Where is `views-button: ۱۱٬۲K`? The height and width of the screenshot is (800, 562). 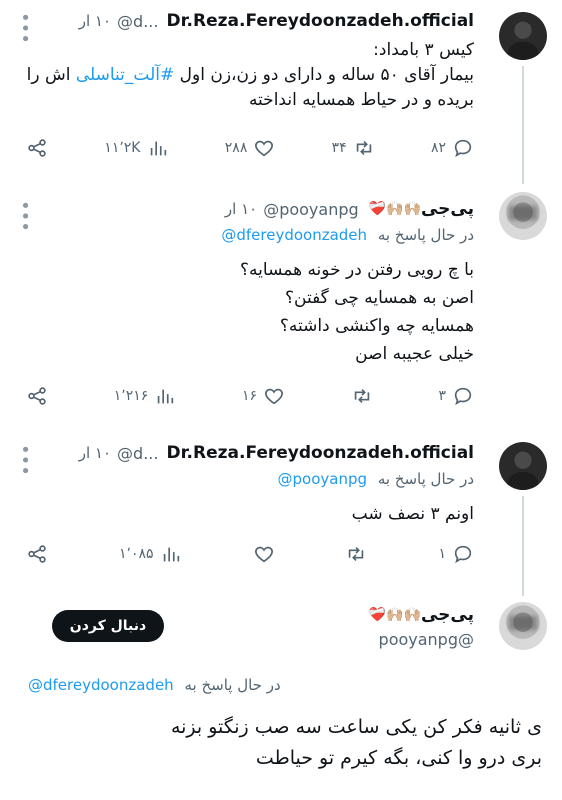 views-button: ۱۱٬۲K is located at coordinates (136, 148).